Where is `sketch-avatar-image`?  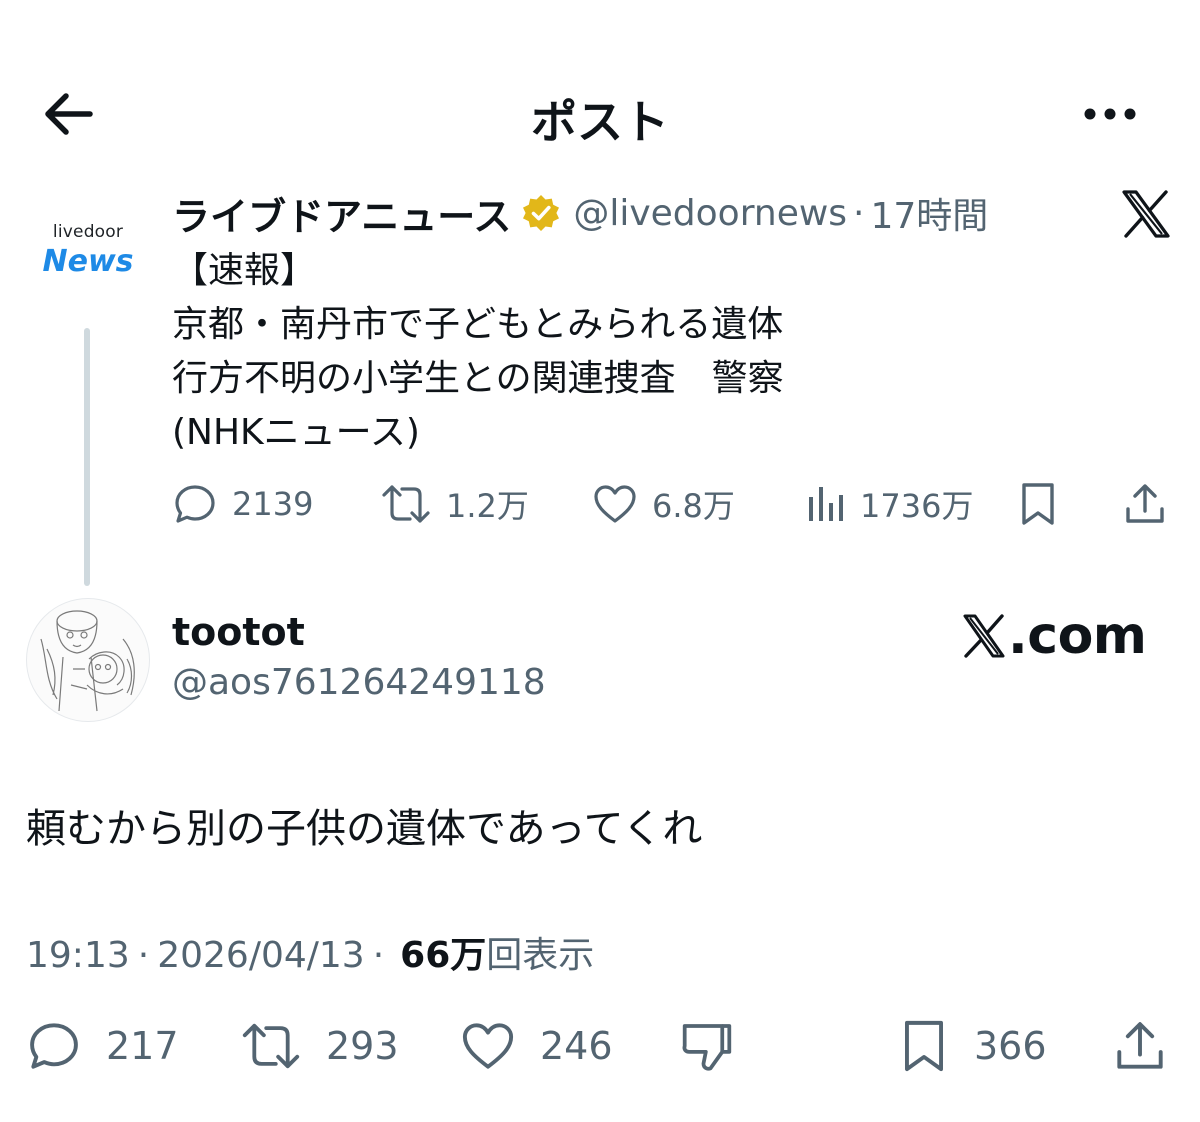
sketch-avatar-image is located at coordinates (87, 661).